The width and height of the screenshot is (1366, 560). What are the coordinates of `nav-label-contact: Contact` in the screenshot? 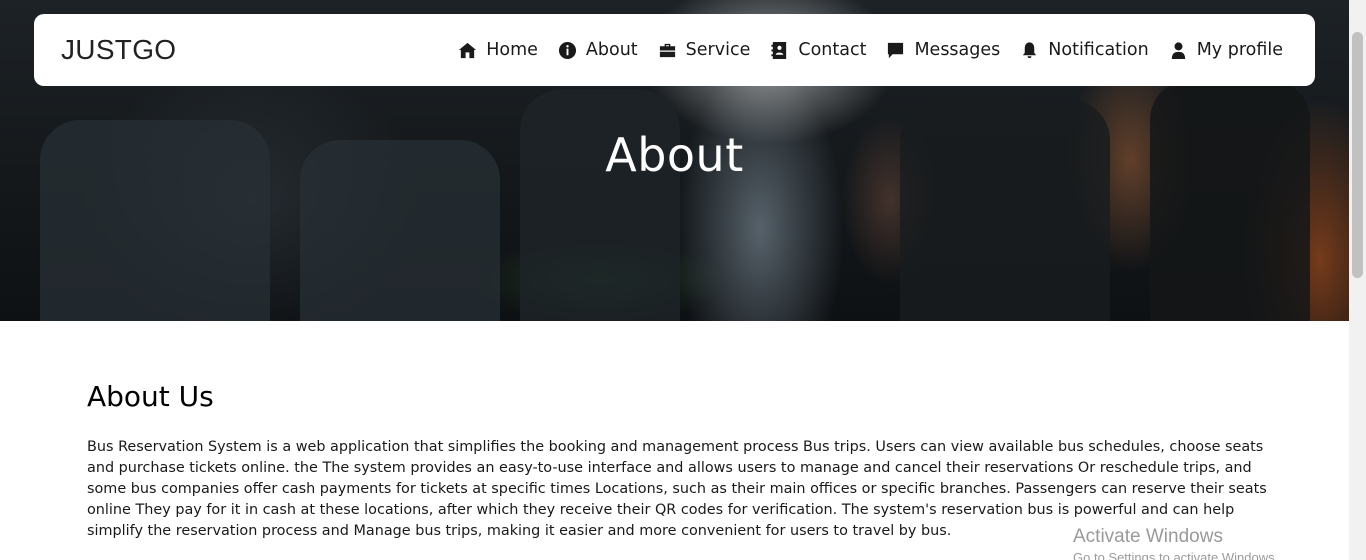 It's located at (832, 50).